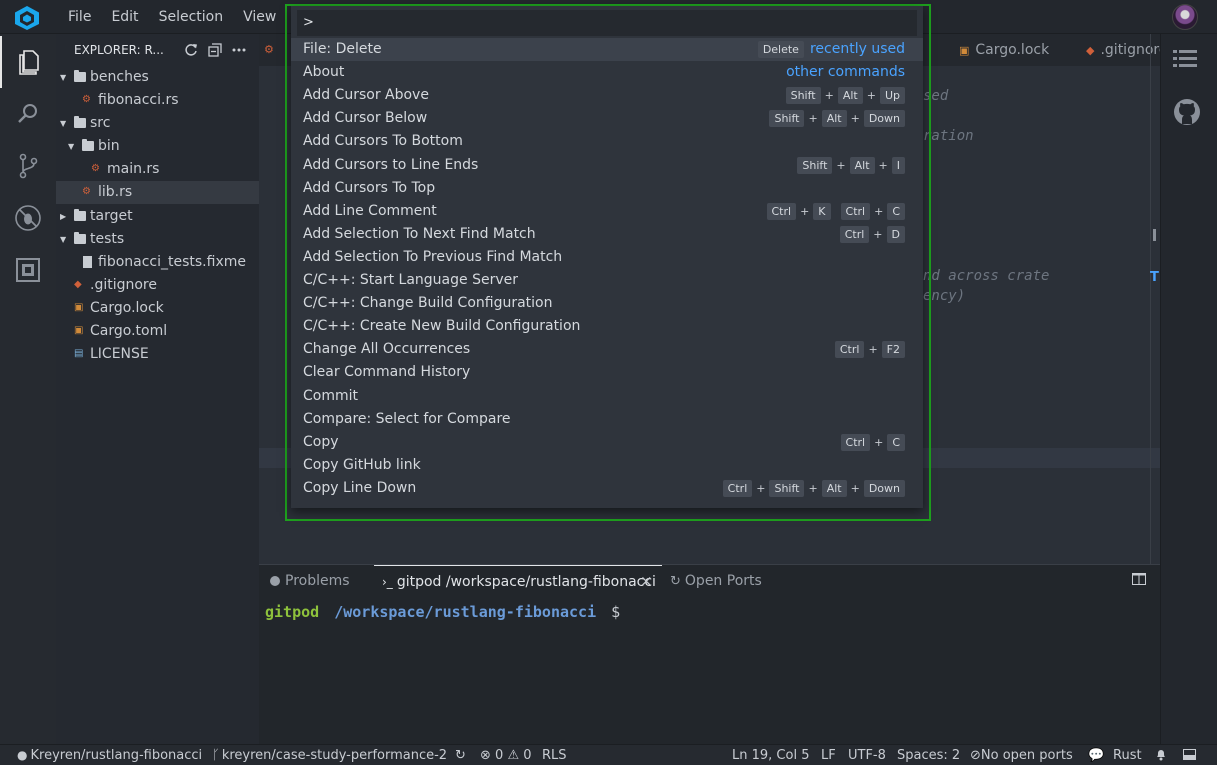 The image size is (1217, 765). What do you see at coordinates (518, 581) in the screenshot?
I see `tab-terminal: ›_ gitpod /workspace/rustlang-fibonacci` at bounding box center [518, 581].